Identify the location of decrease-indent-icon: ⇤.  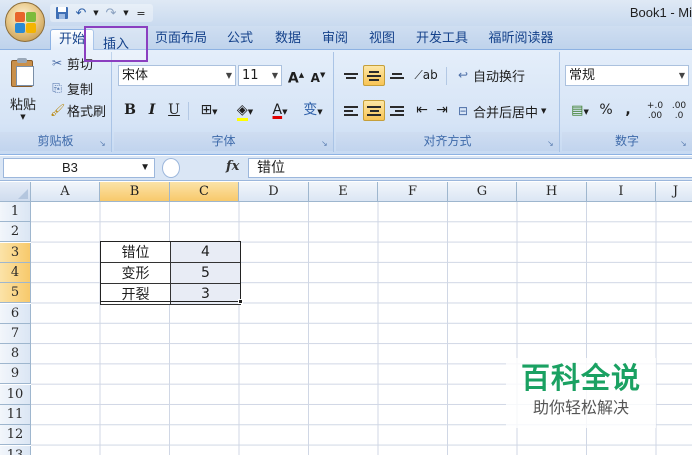
(422, 110).